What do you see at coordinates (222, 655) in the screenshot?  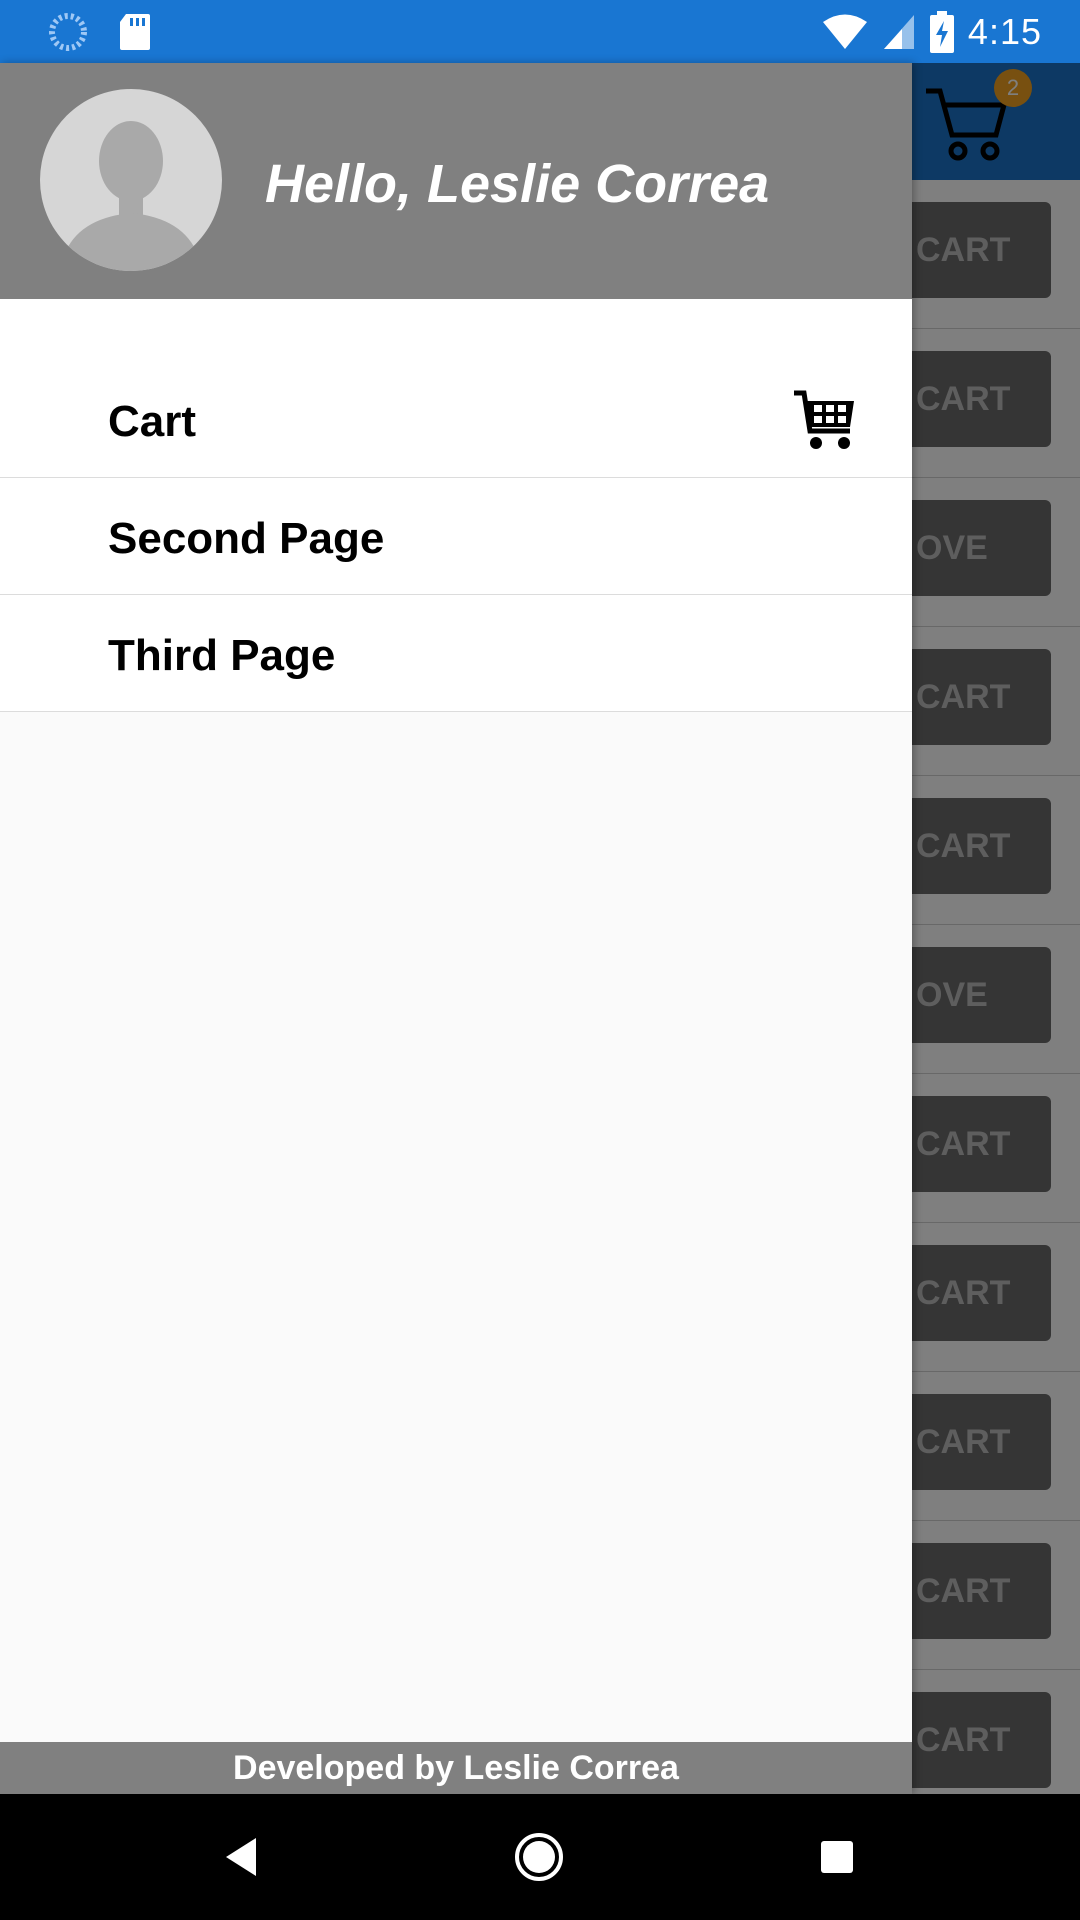 I see `menu-item-label: Third Page` at bounding box center [222, 655].